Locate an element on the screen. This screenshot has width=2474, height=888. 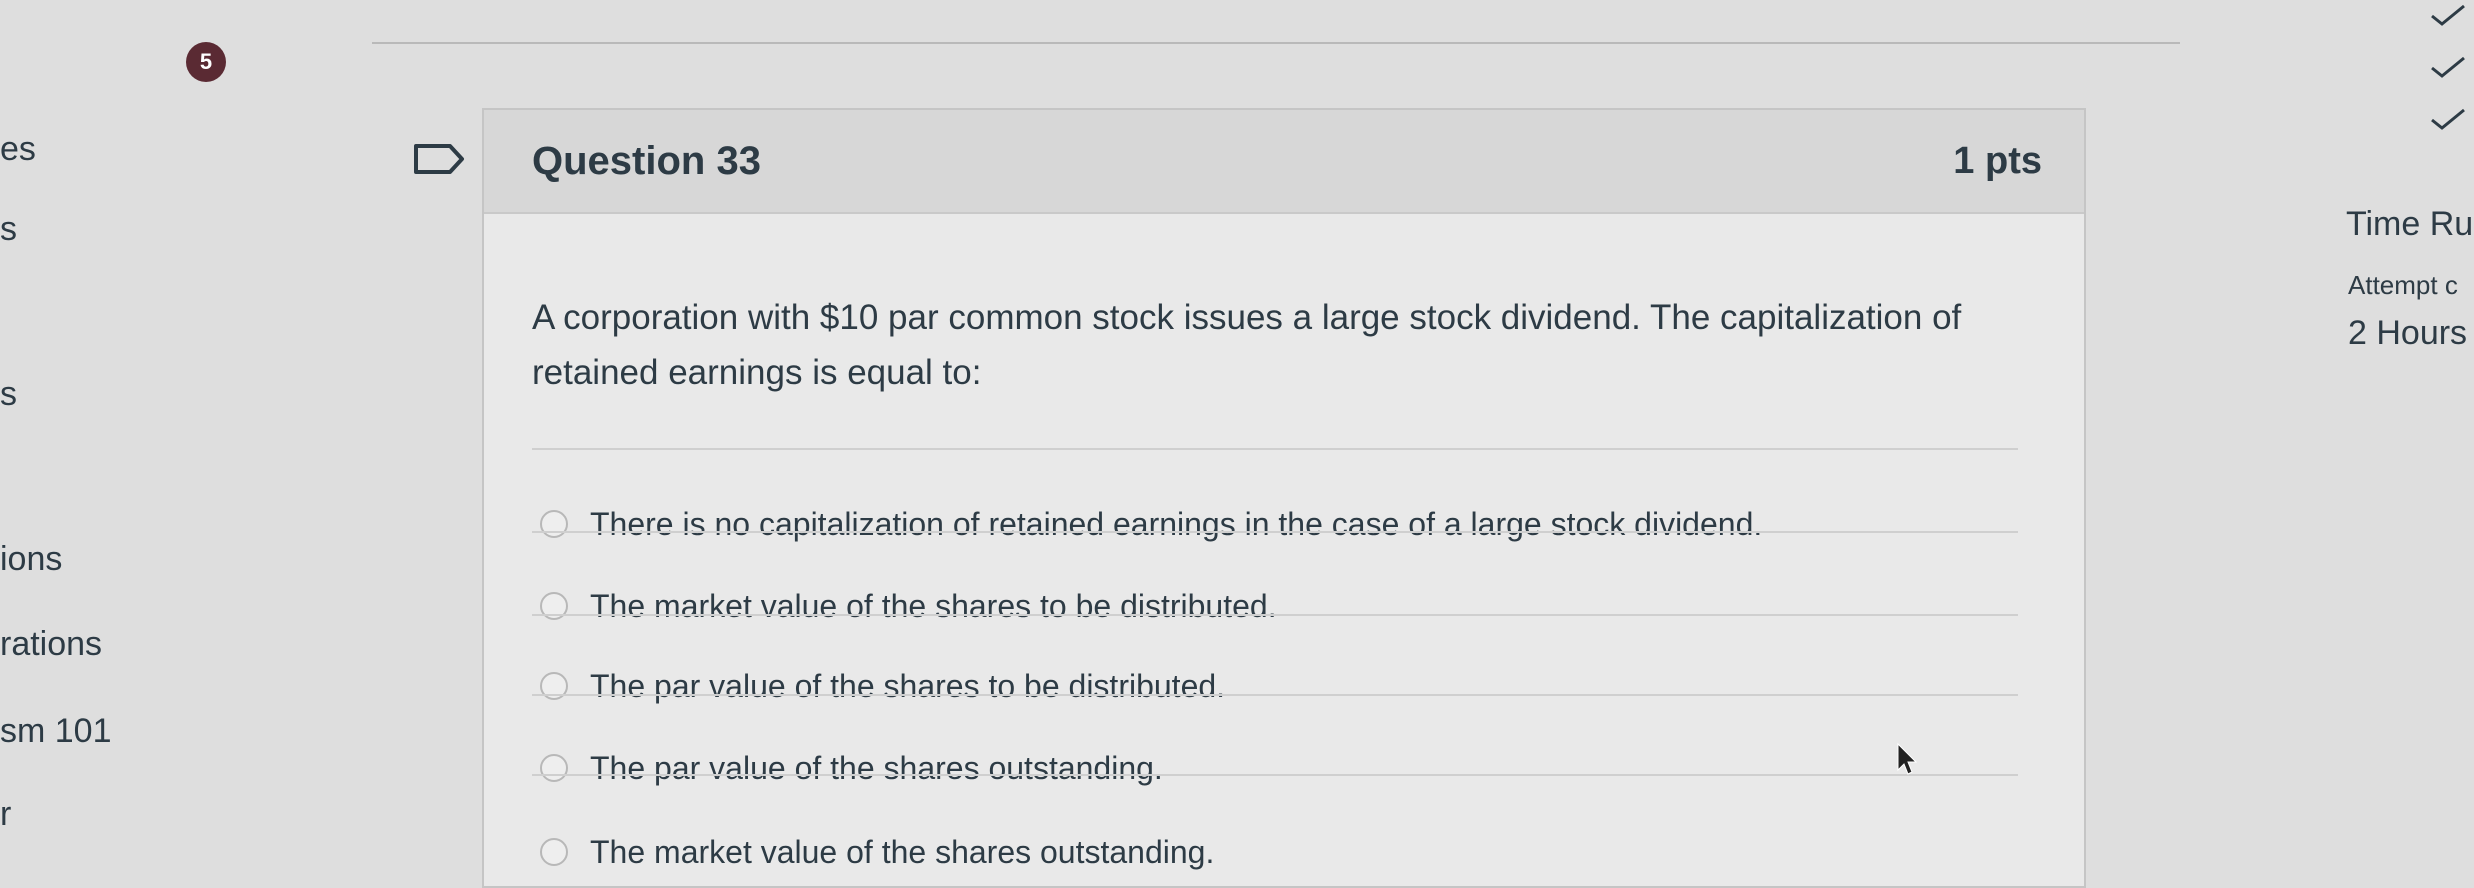
time-remaining: 2 Hours is located at coordinates (2408, 333).